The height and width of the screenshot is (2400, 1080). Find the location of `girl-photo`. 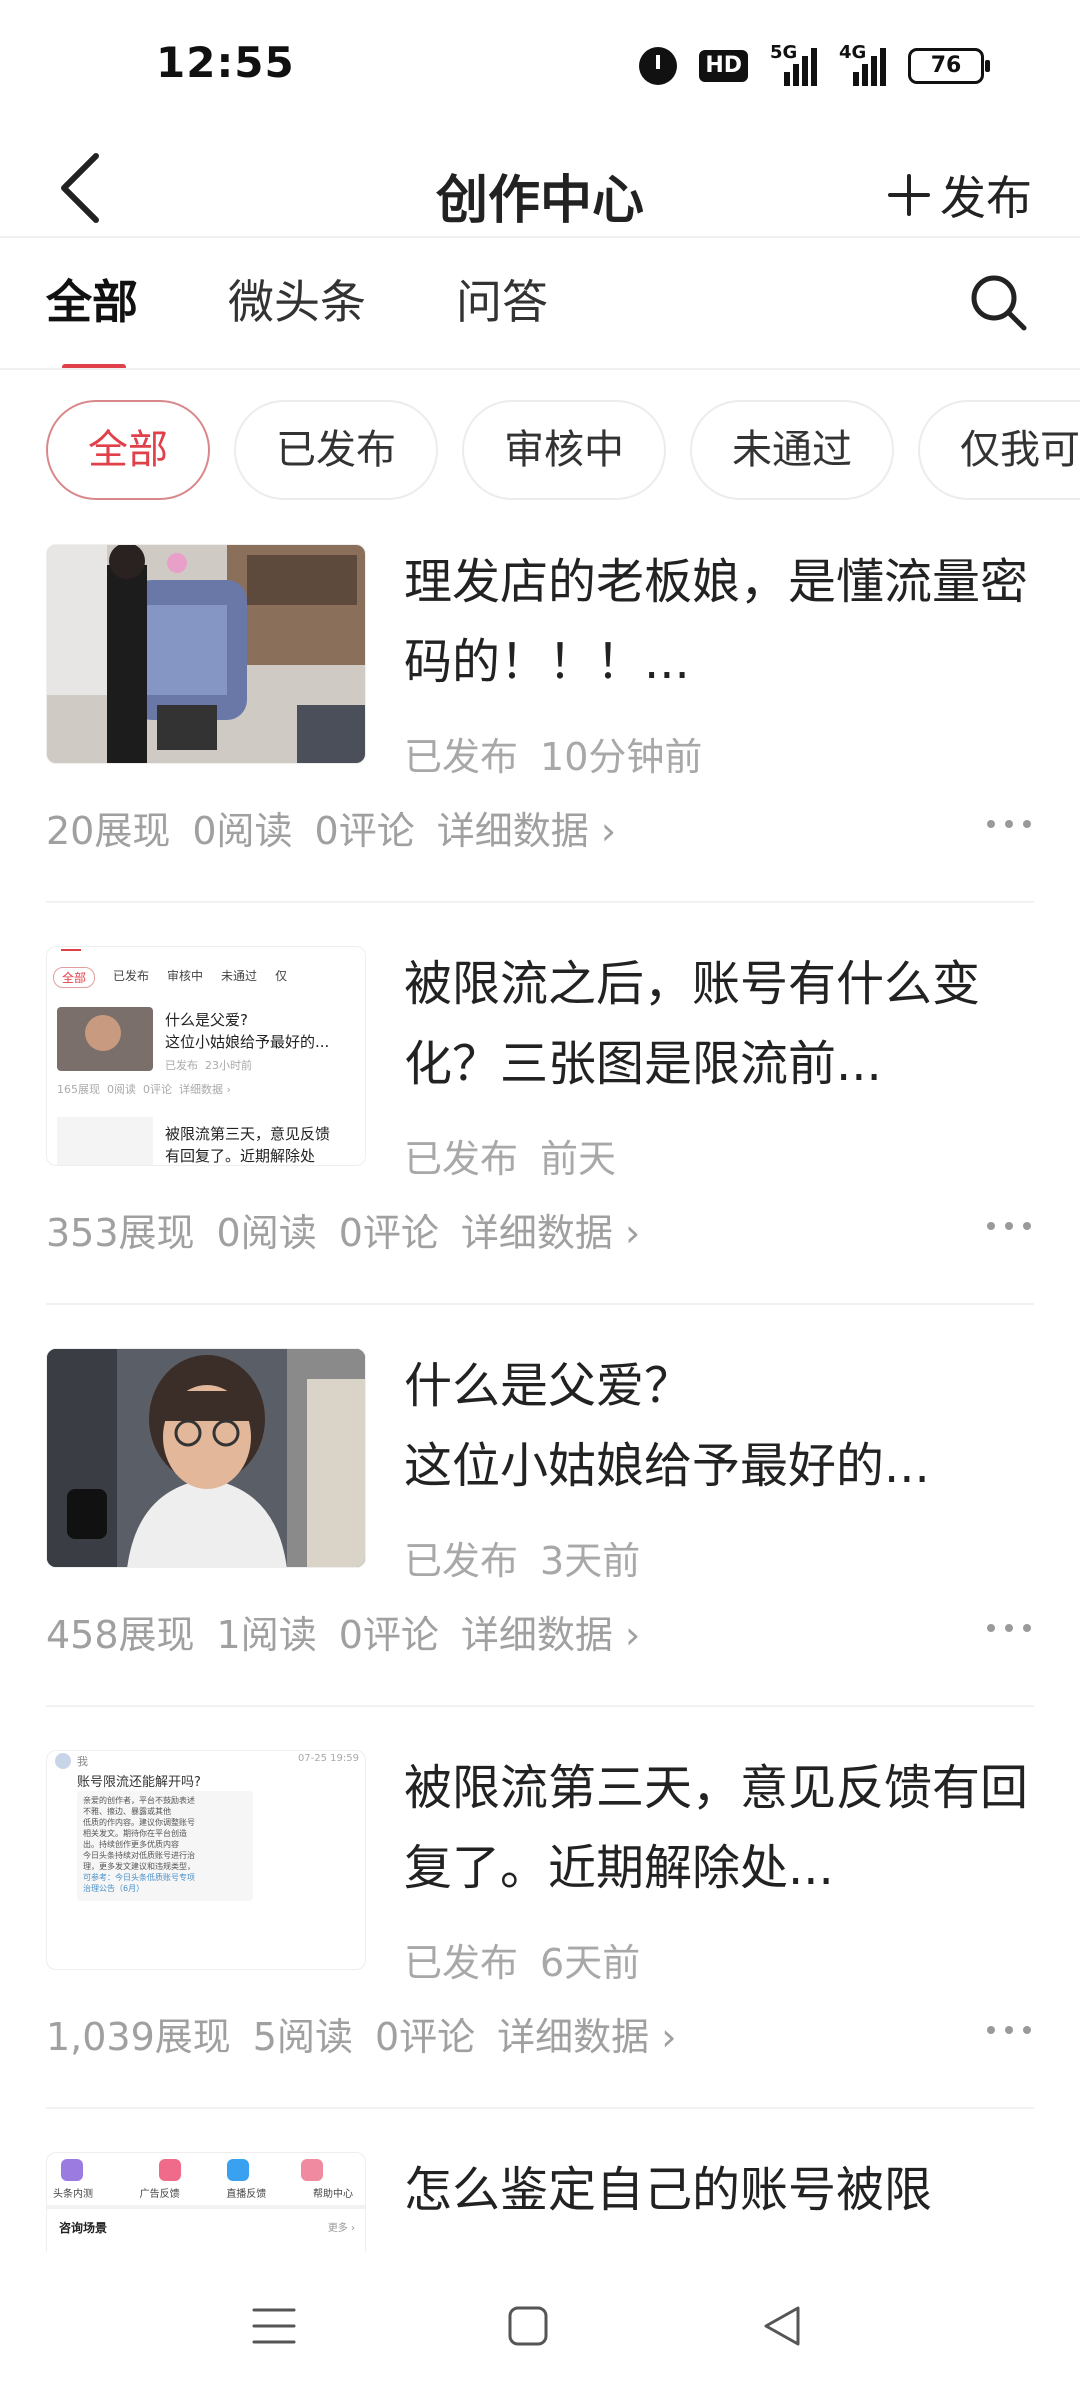

girl-photo is located at coordinates (206, 1458).